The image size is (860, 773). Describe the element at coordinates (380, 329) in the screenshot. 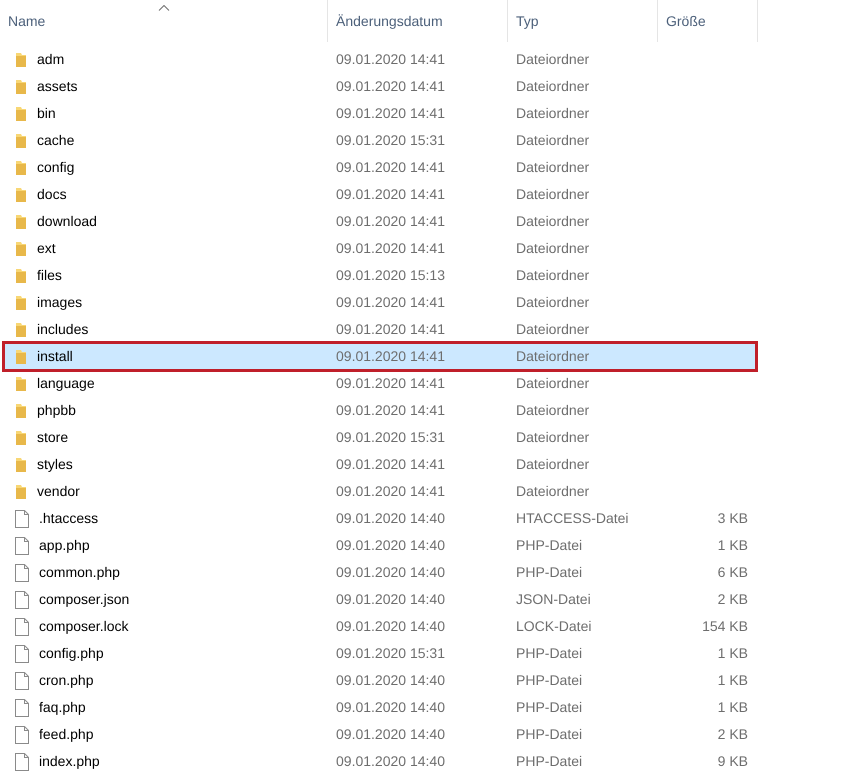

I see `file-row: includes 09.01.2020 14:41 Dateiordner` at that location.